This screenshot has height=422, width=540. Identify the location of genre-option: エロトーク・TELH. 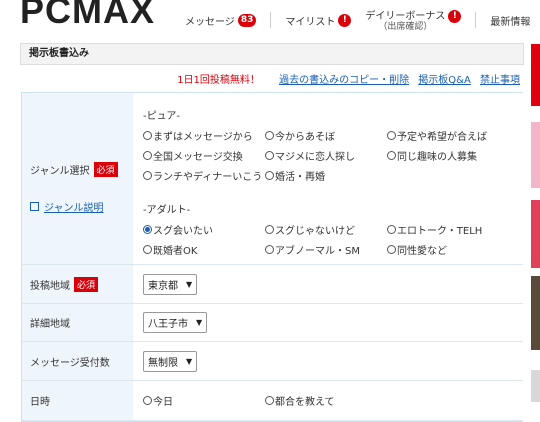
(452, 229).